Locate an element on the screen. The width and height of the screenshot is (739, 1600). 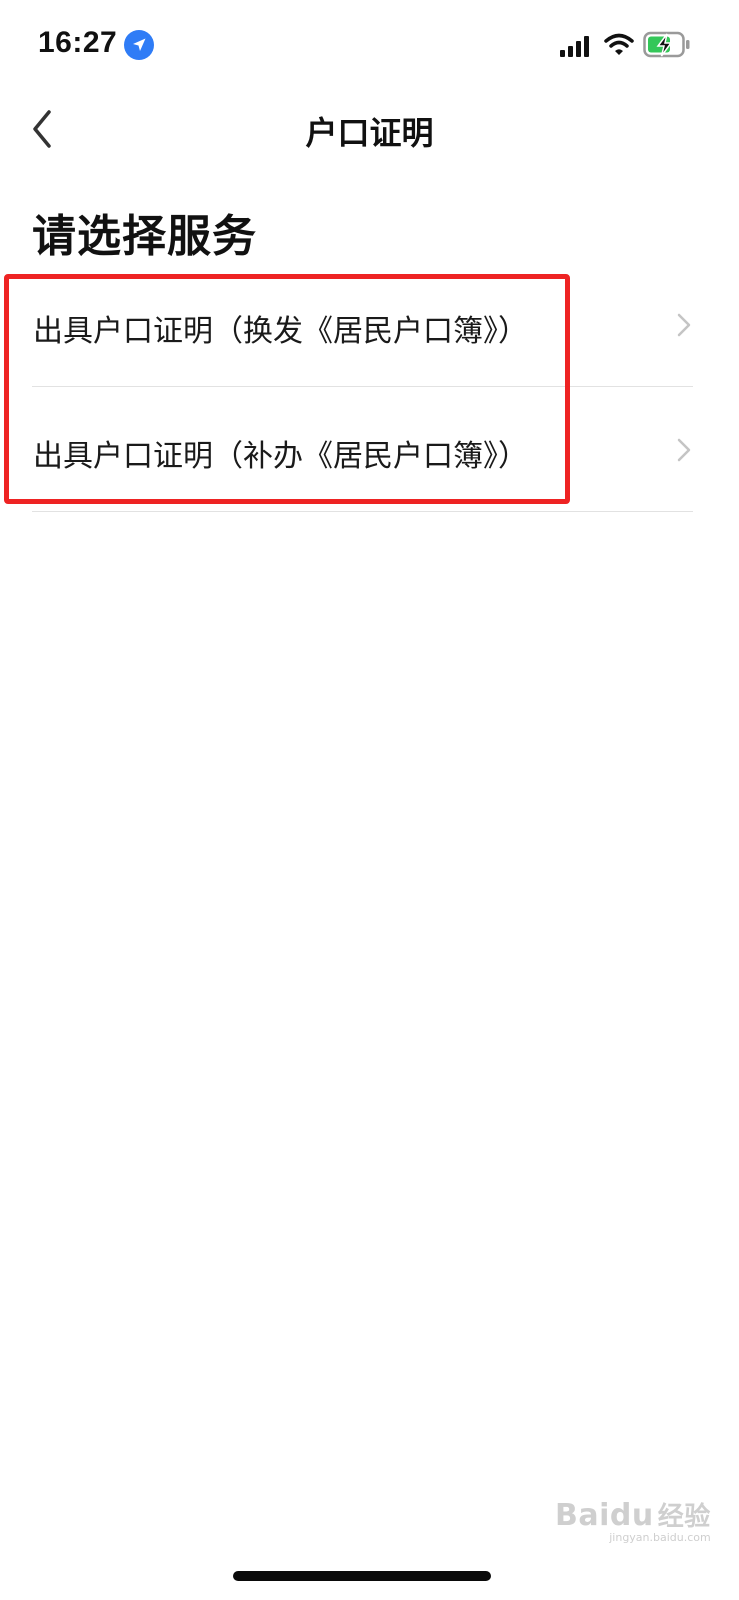
divider is located at coordinates (362, 511).